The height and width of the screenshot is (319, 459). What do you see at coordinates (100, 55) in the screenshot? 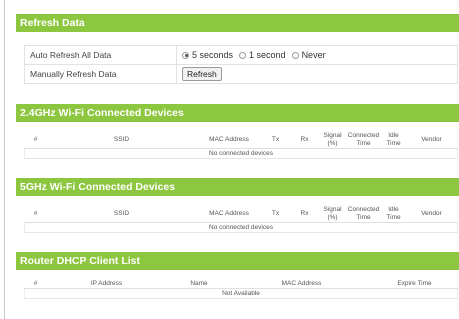
I see `auto-refresh-label: Auto Refresh All Data` at bounding box center [100, 55].